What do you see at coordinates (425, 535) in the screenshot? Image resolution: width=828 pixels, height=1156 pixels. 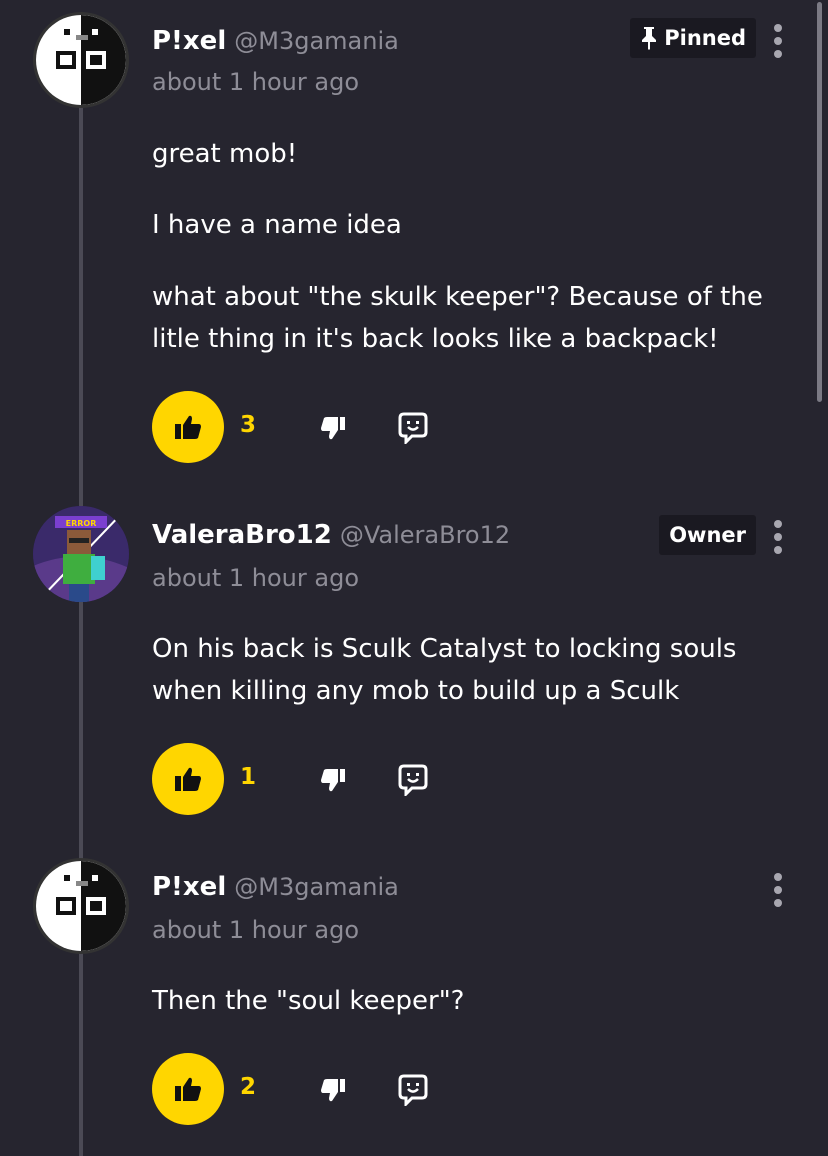 I see `author-handle: @ValeraBro12` at bounding box center [425, 535].